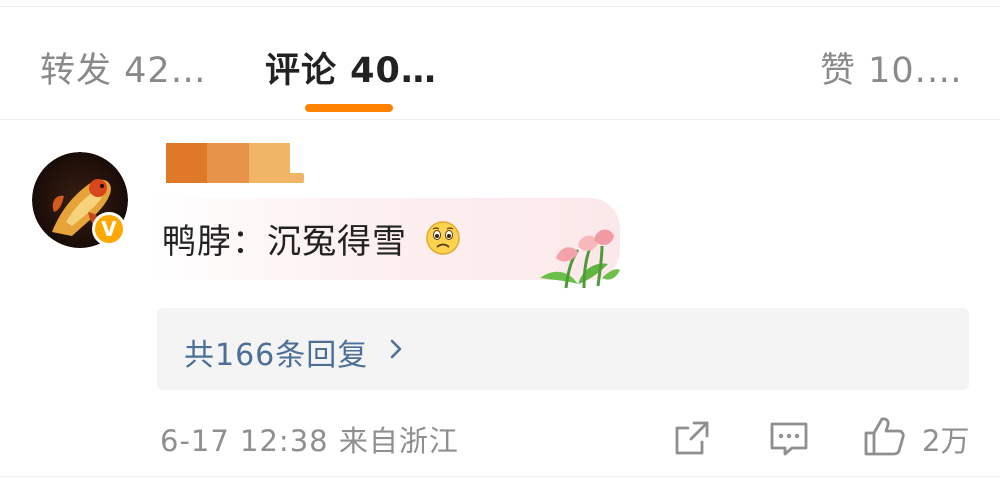 This screenshot has width=1000, height=495. Describe the element at coordinates (946, 441) in the screenshot. I see `like-count: 2万` at that location.